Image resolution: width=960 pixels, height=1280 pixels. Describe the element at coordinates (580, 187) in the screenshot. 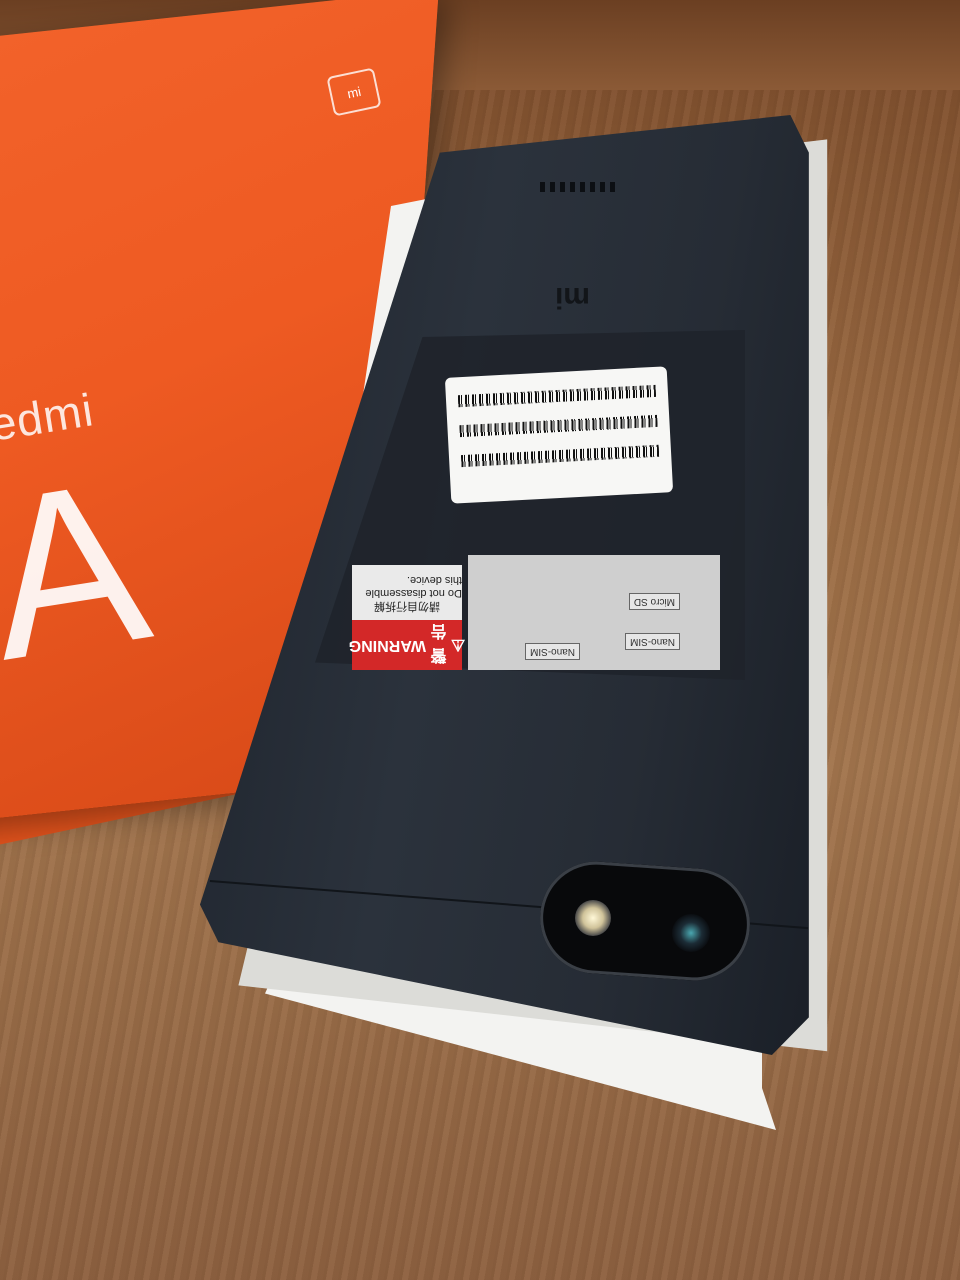

I see `speaker-grille` at that location.